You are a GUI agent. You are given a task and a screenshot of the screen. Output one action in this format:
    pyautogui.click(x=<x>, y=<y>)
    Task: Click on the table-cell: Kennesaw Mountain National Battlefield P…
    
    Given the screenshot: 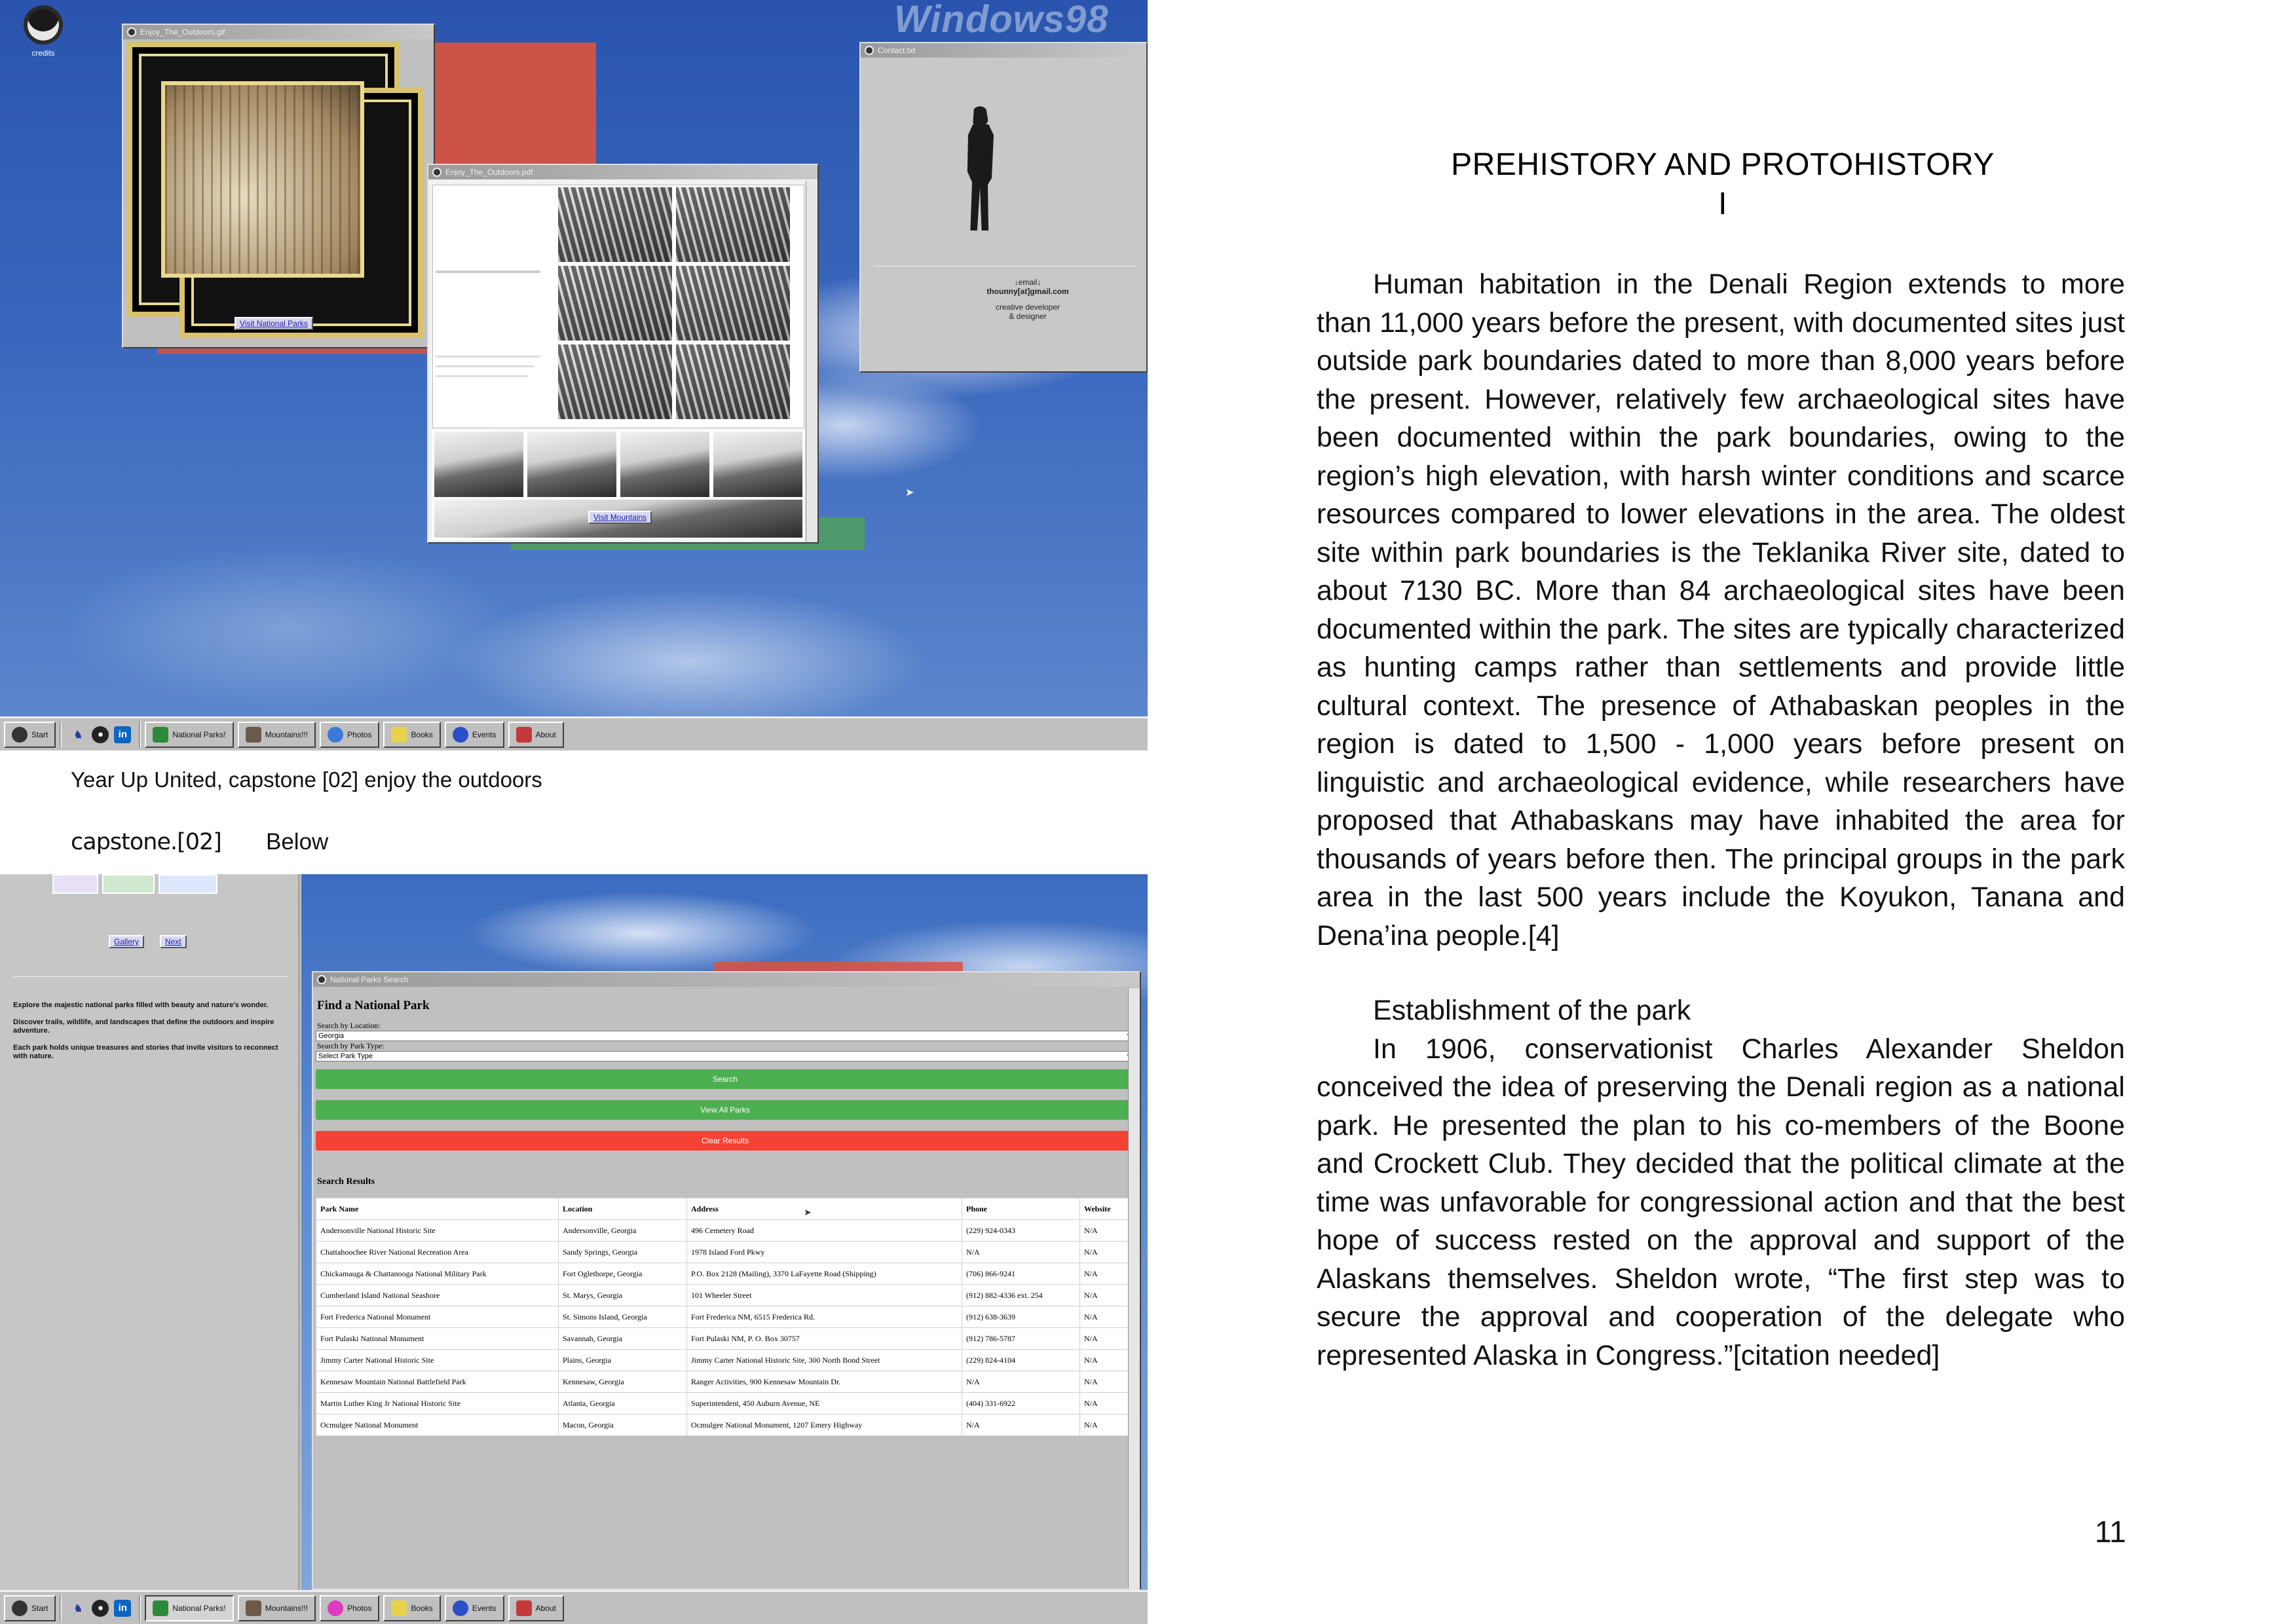 What is the action you would take?
    pyautogui.click(x=437, y=1382)
    